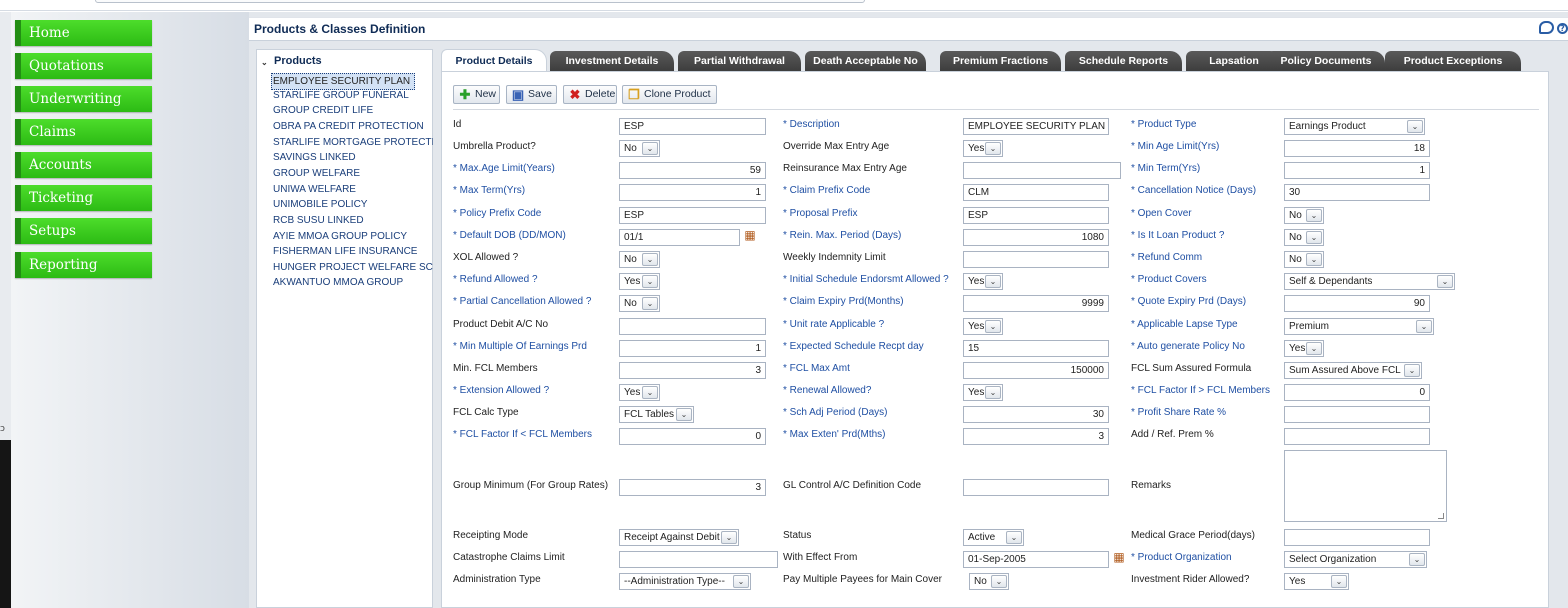  Describe the element at coordinates (983, 148) in the screenshot. I see `override-max-entry-select: Yes ⌄` at that location.